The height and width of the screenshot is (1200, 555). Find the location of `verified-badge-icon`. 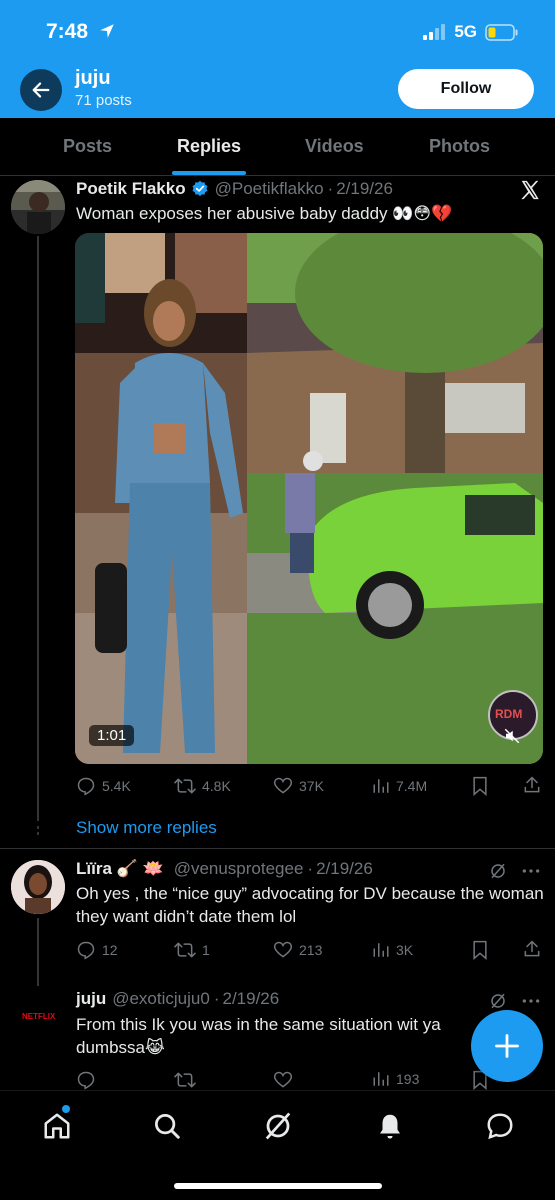

verified-badge-icon is located at coordinates (200, 188).